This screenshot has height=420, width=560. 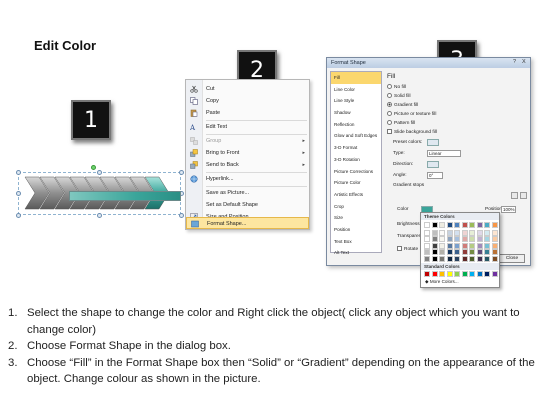 I want to click on close-button: Close, so click(x=512, y=258).